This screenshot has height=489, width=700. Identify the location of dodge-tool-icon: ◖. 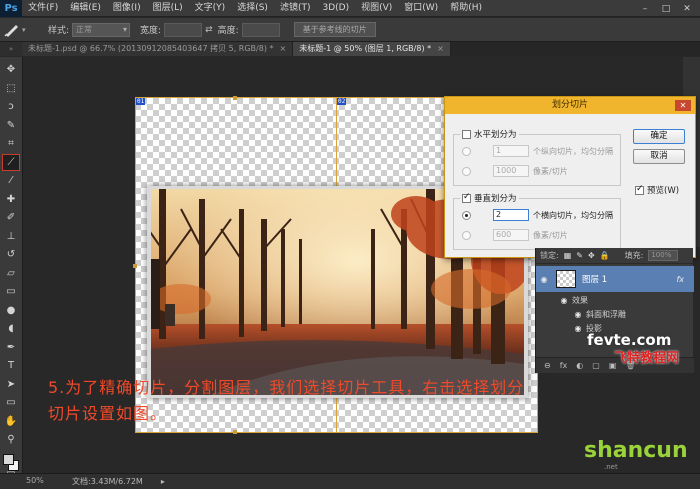
(11, 328).